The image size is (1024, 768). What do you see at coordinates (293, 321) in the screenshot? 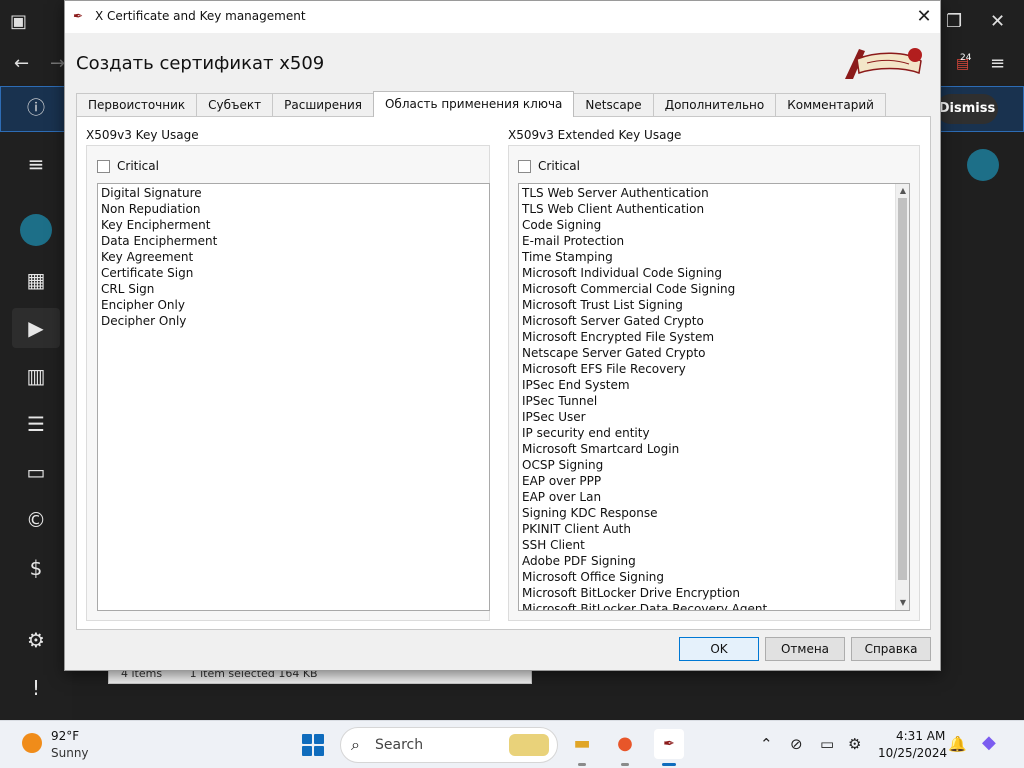
I see `list-item: Decipher Only` at bounding box center [293, 321].